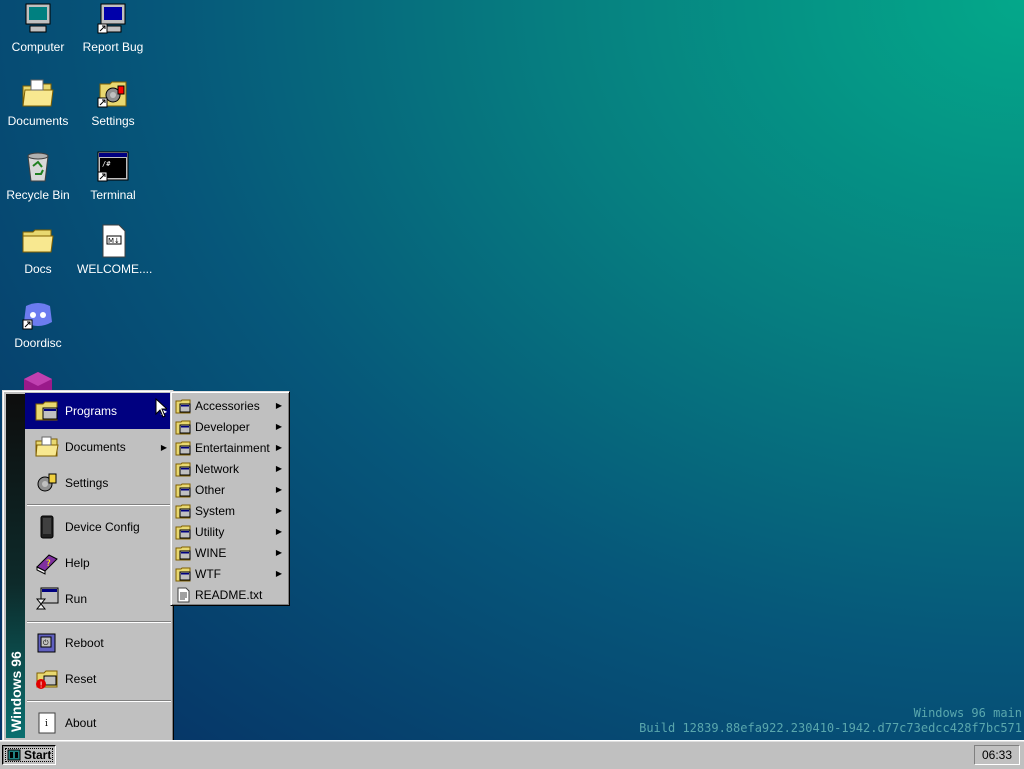  Describe the element at coordinates (217, 468) in the screenshot. I see `submenu-item-label: Network` at that location.